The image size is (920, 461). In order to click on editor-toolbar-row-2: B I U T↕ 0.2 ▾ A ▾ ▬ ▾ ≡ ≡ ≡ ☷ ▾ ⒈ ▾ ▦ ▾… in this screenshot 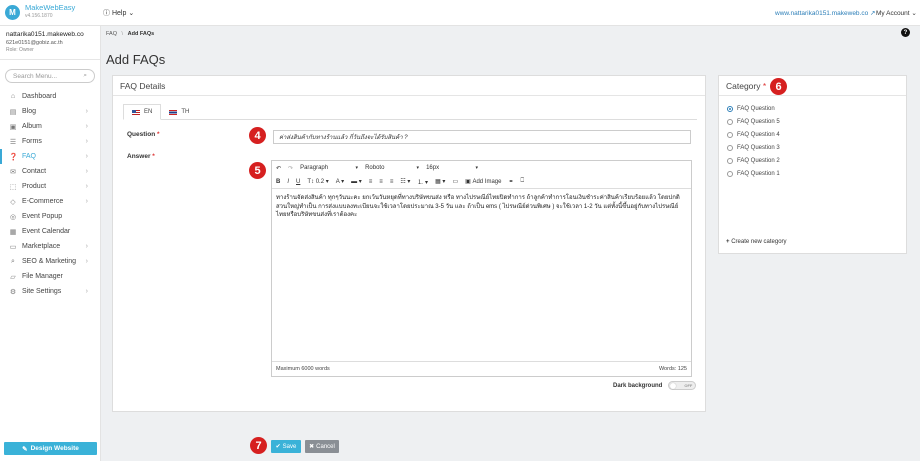, I will do `click(481, 182)`.